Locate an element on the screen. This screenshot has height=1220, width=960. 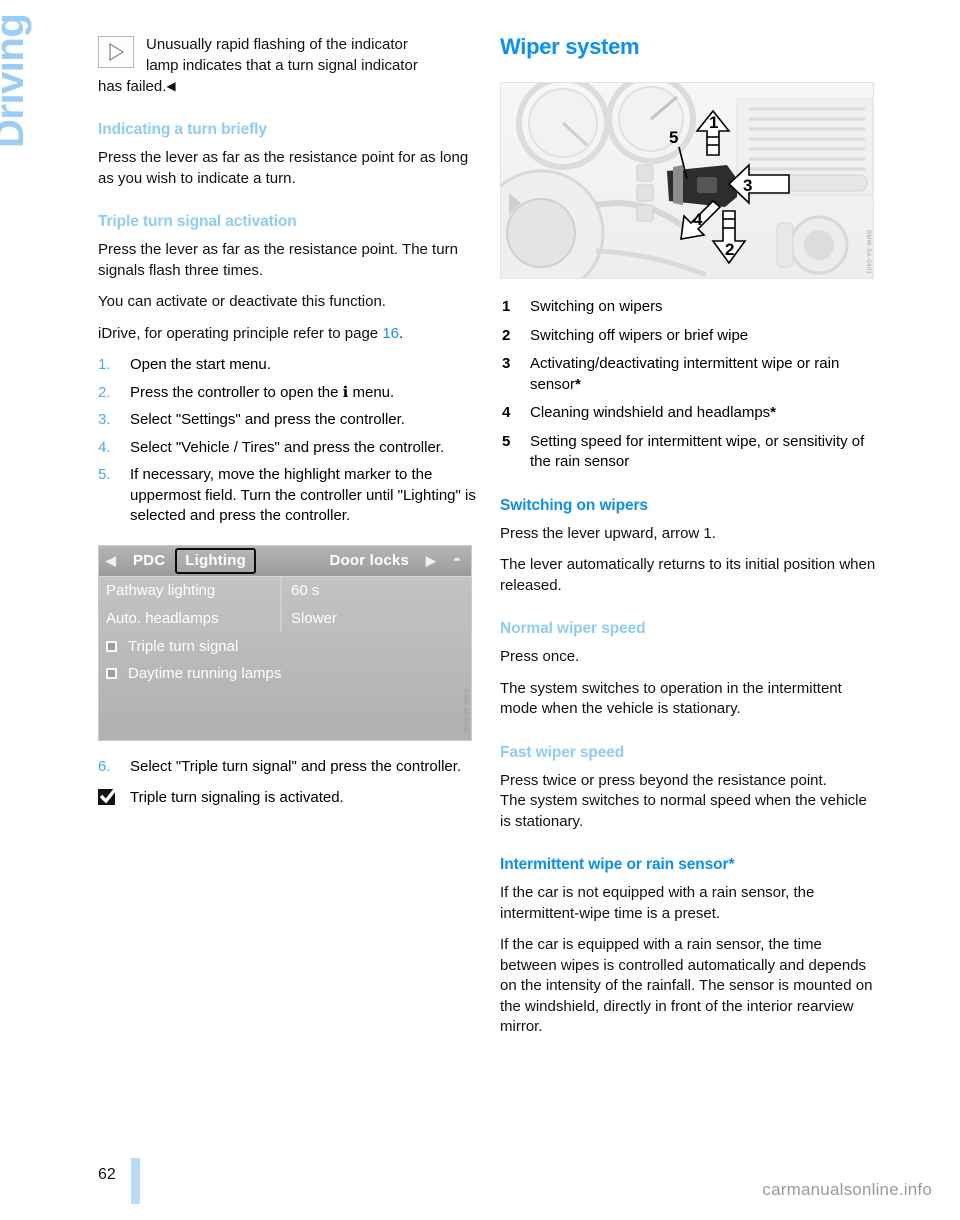
chapter-tab-driving: Driving is located at coordinates (16, 80).